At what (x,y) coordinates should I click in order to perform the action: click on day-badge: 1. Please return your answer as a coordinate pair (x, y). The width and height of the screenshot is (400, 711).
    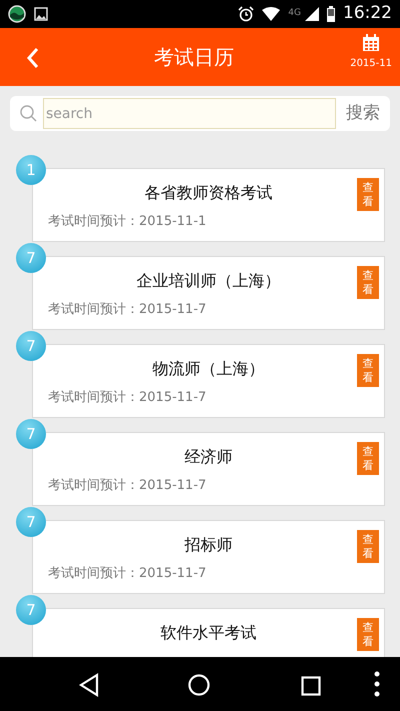
    Looking at the image, I should click on (31, 170).